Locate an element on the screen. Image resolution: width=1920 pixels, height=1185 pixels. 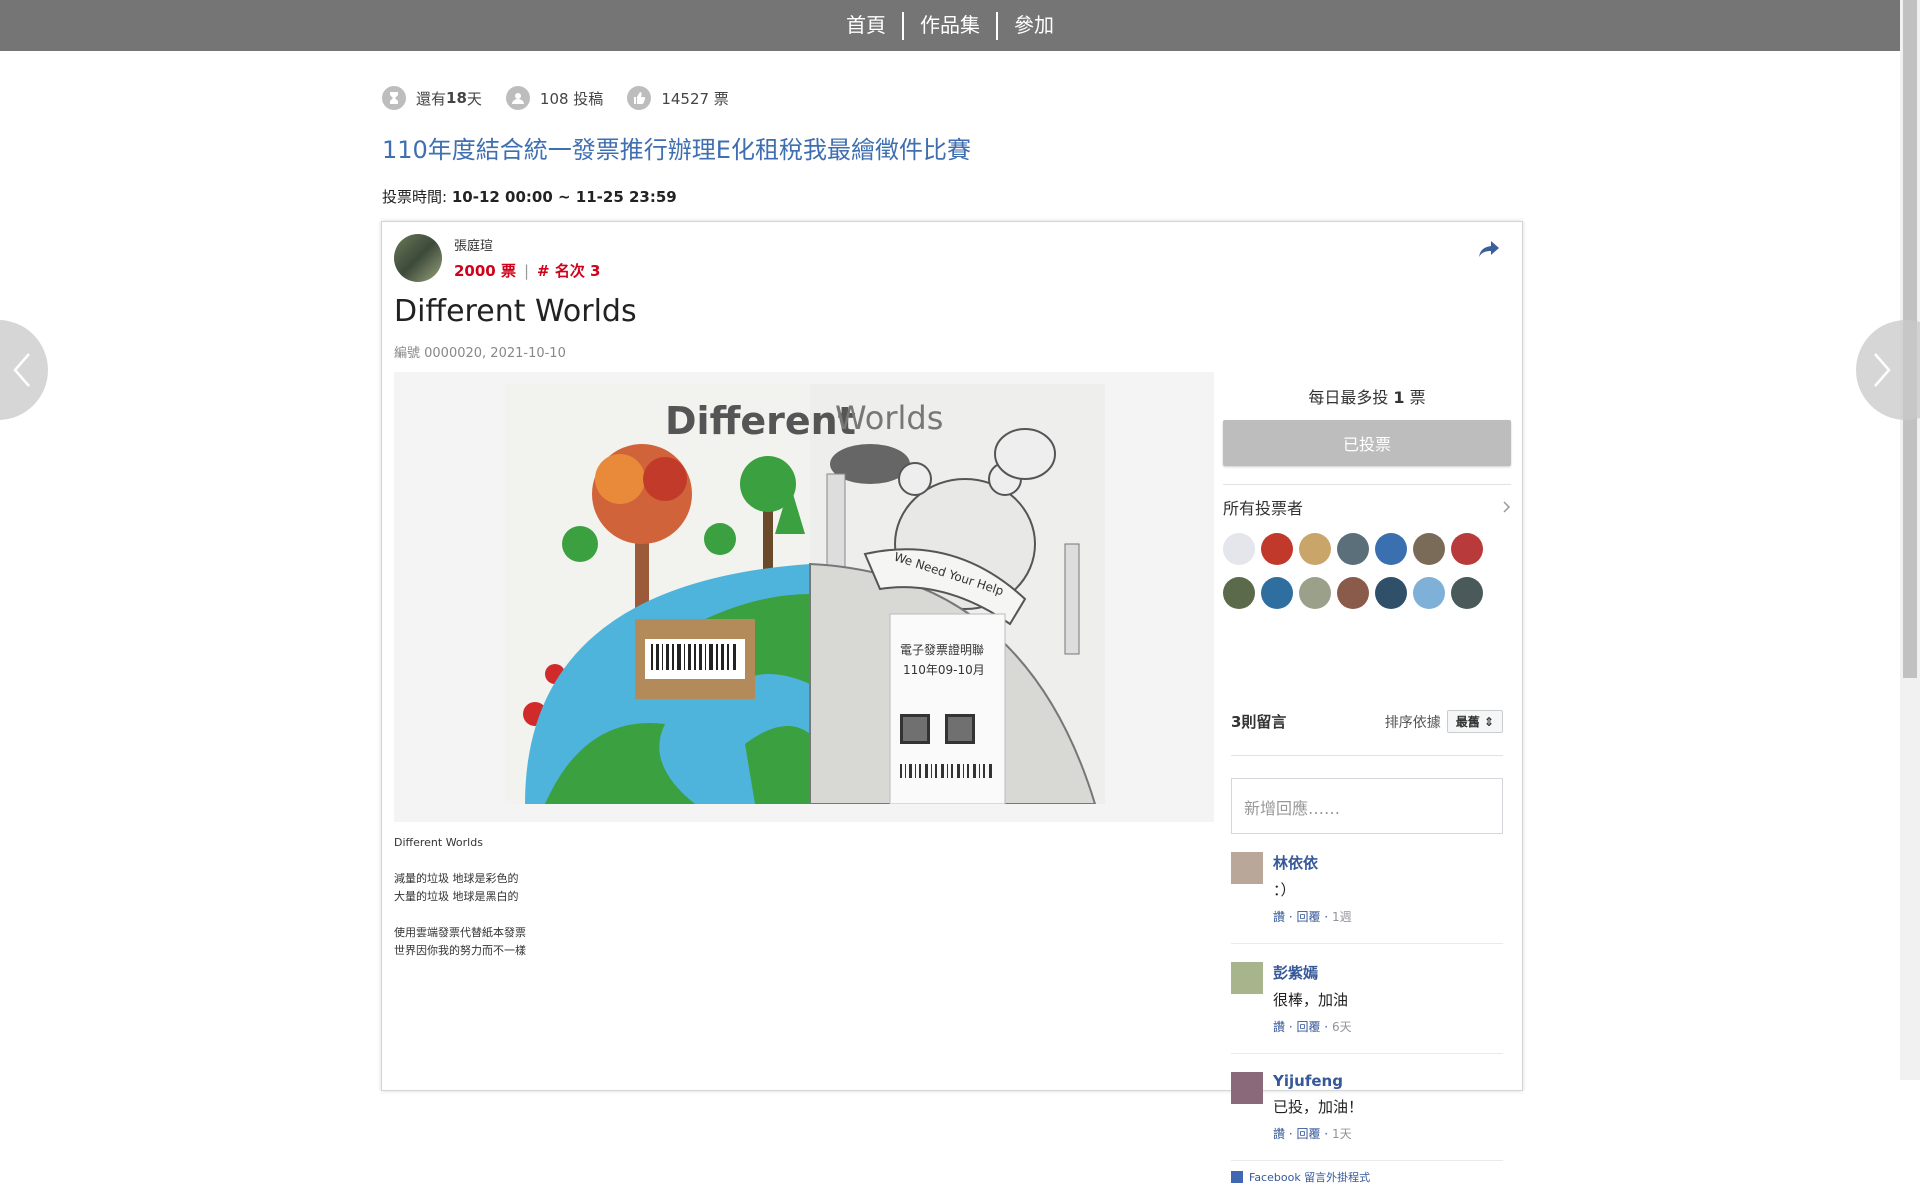
contest-stats: 還有 18 天 108 投稿 14527 票 is located at coordinates (567, 98).